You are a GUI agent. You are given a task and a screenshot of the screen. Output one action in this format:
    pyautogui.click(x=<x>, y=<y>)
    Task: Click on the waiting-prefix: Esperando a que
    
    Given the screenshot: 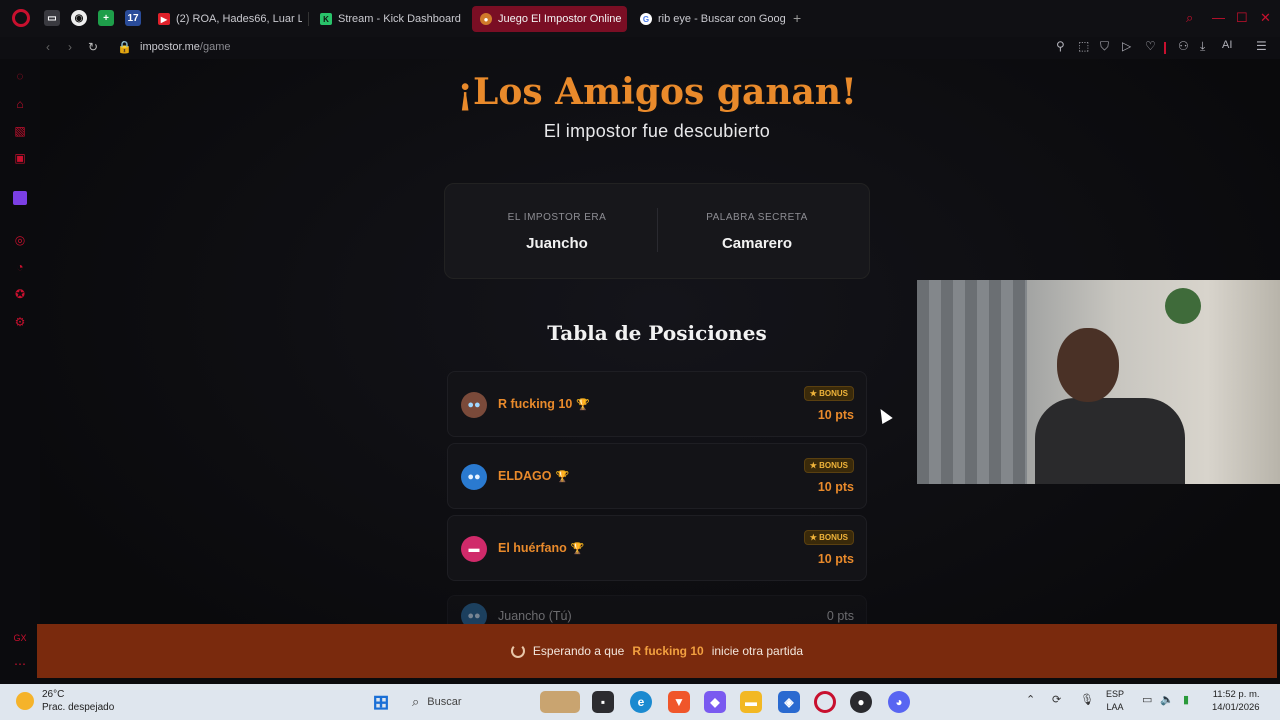 What is the action you would take?
    pyautogui.click(x=578, y=651)
    